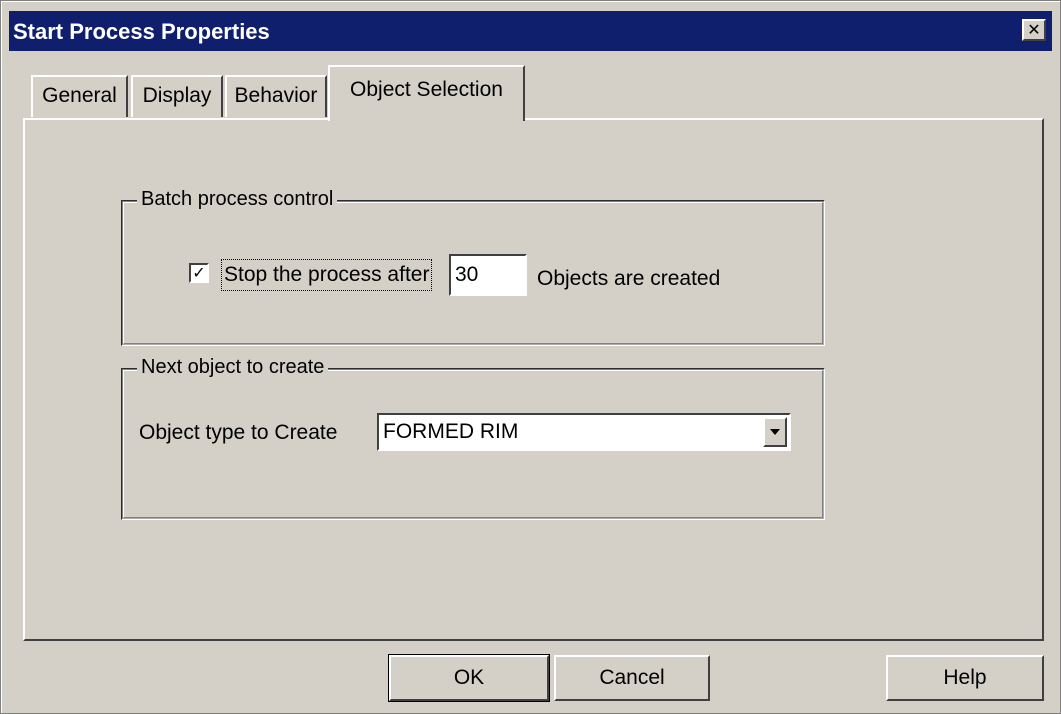 The height and width of the screenshot is (714, 1061). What do you see at coordinates (238, 432) in the screenshot?
I see `object-type-label: Object type to Create` at bounding box center [238, 432].